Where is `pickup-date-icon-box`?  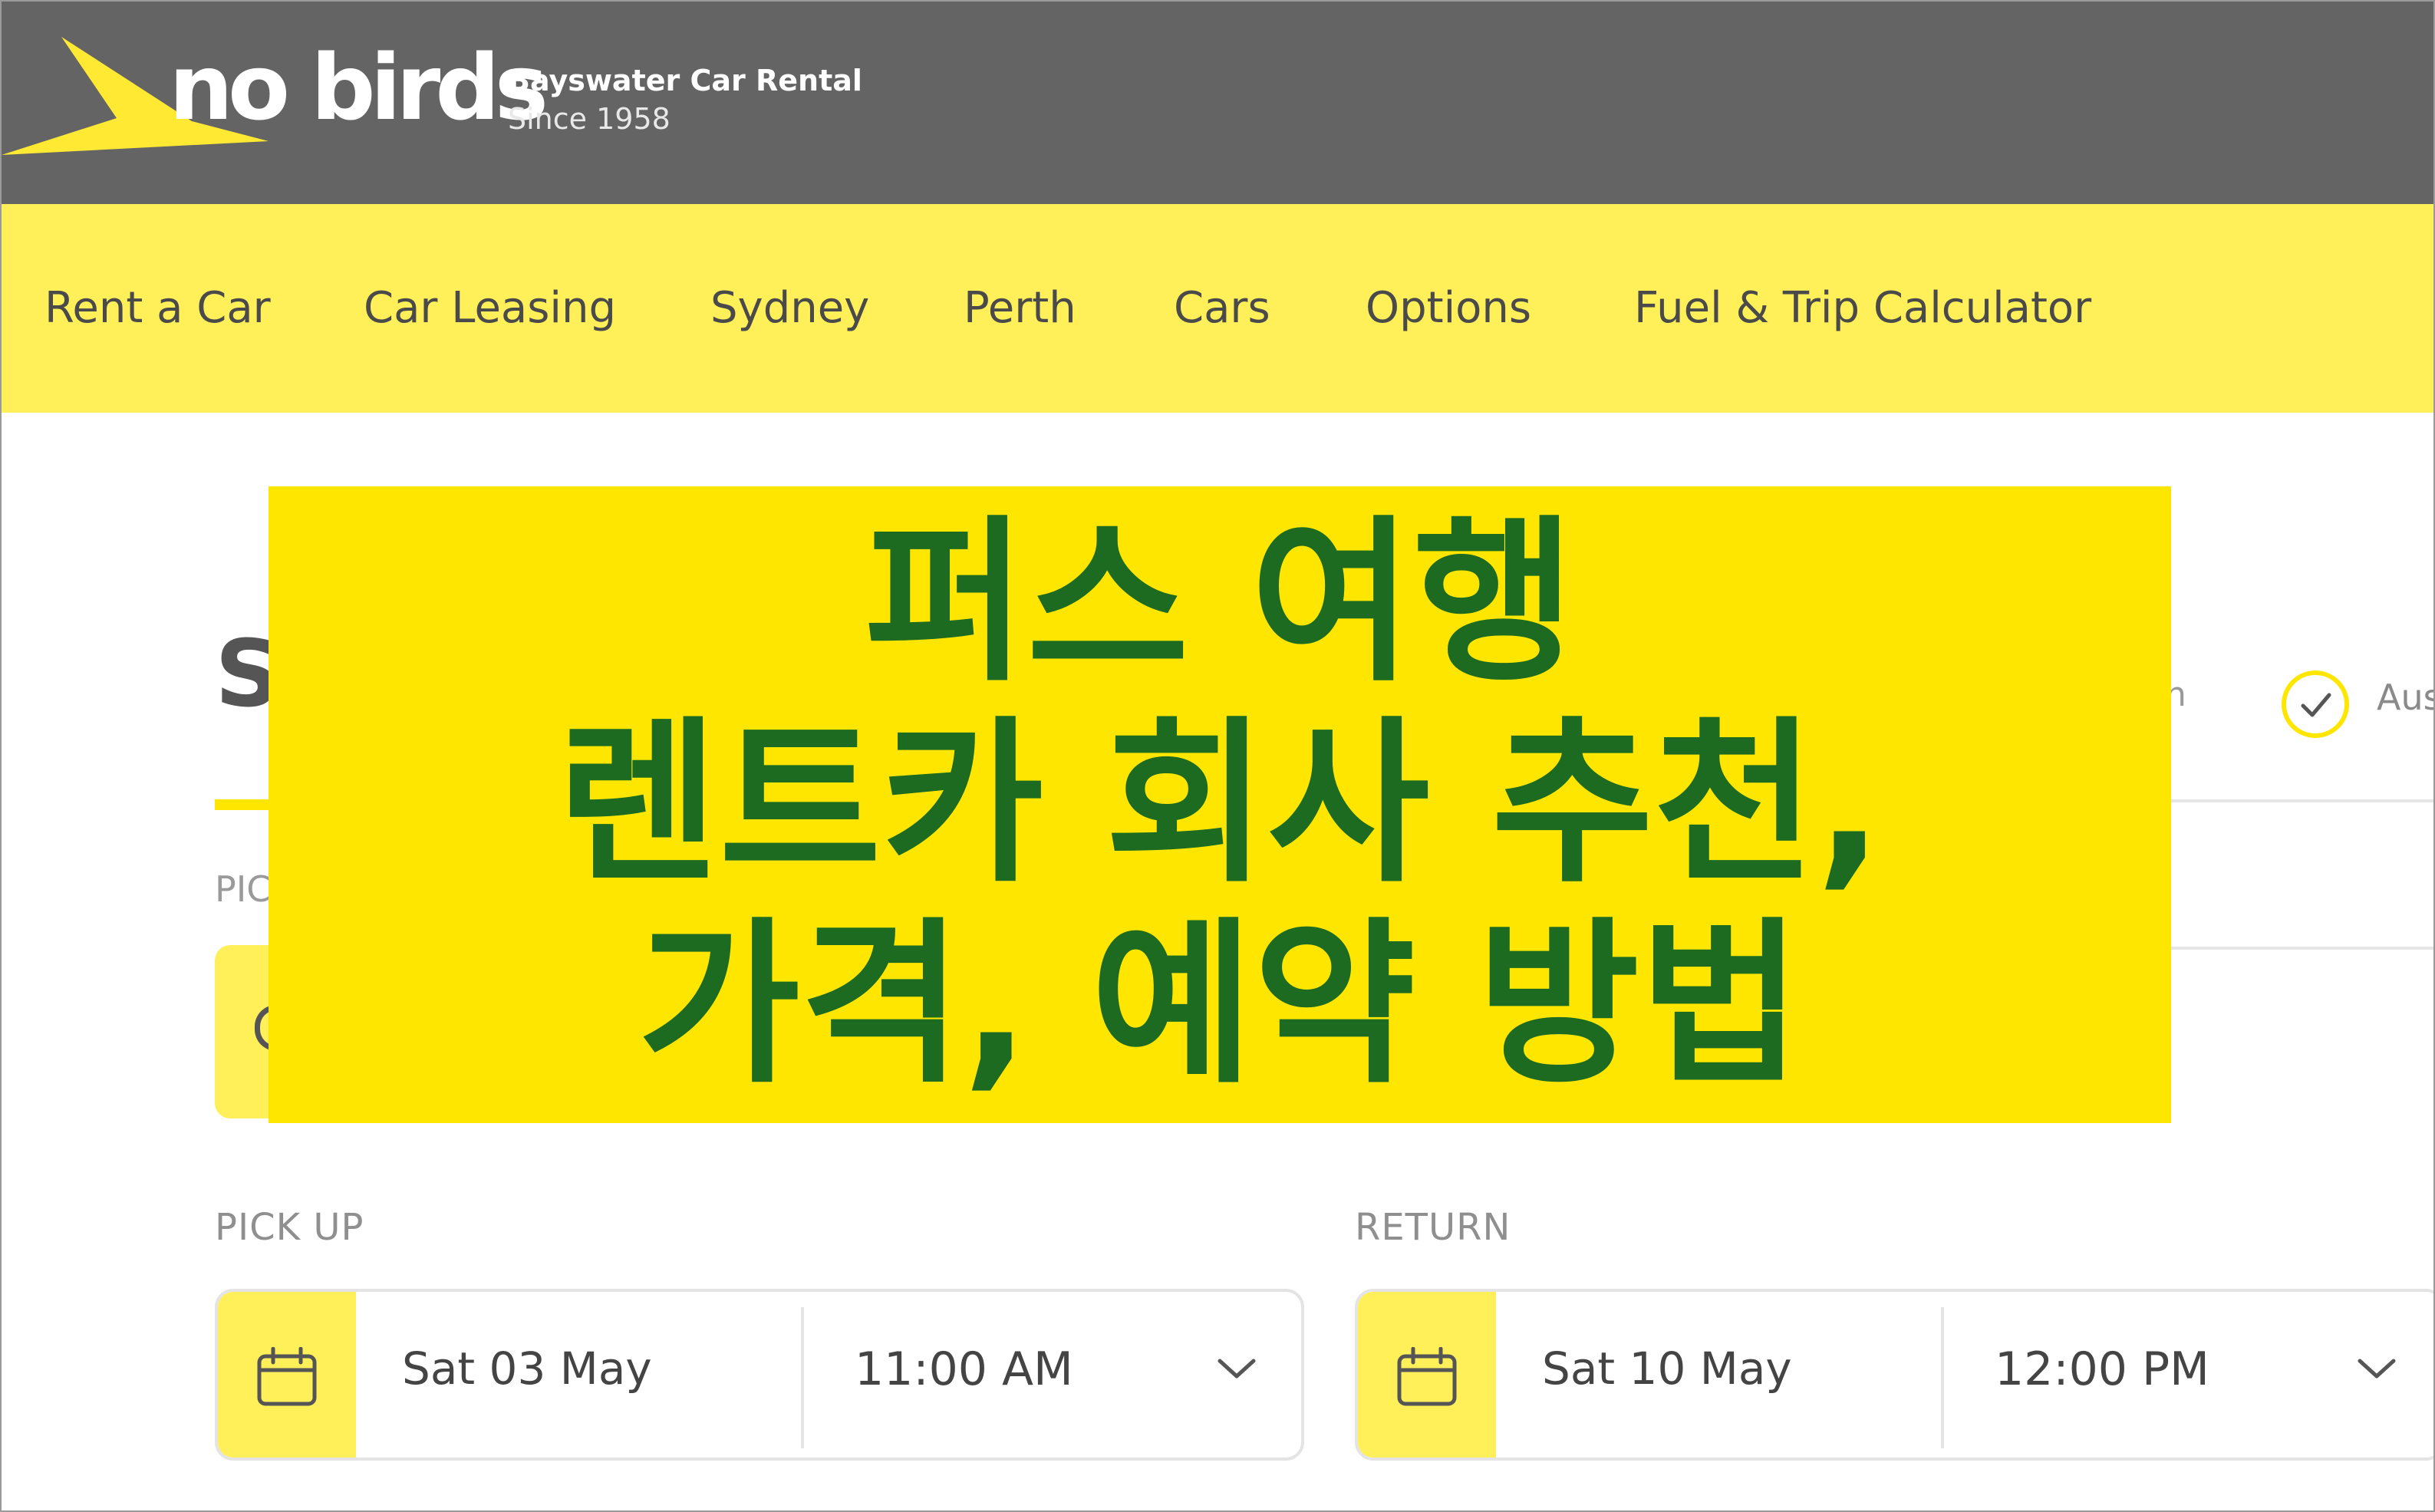
pickup-date-icon-box is located at coordinates (287, 1375).